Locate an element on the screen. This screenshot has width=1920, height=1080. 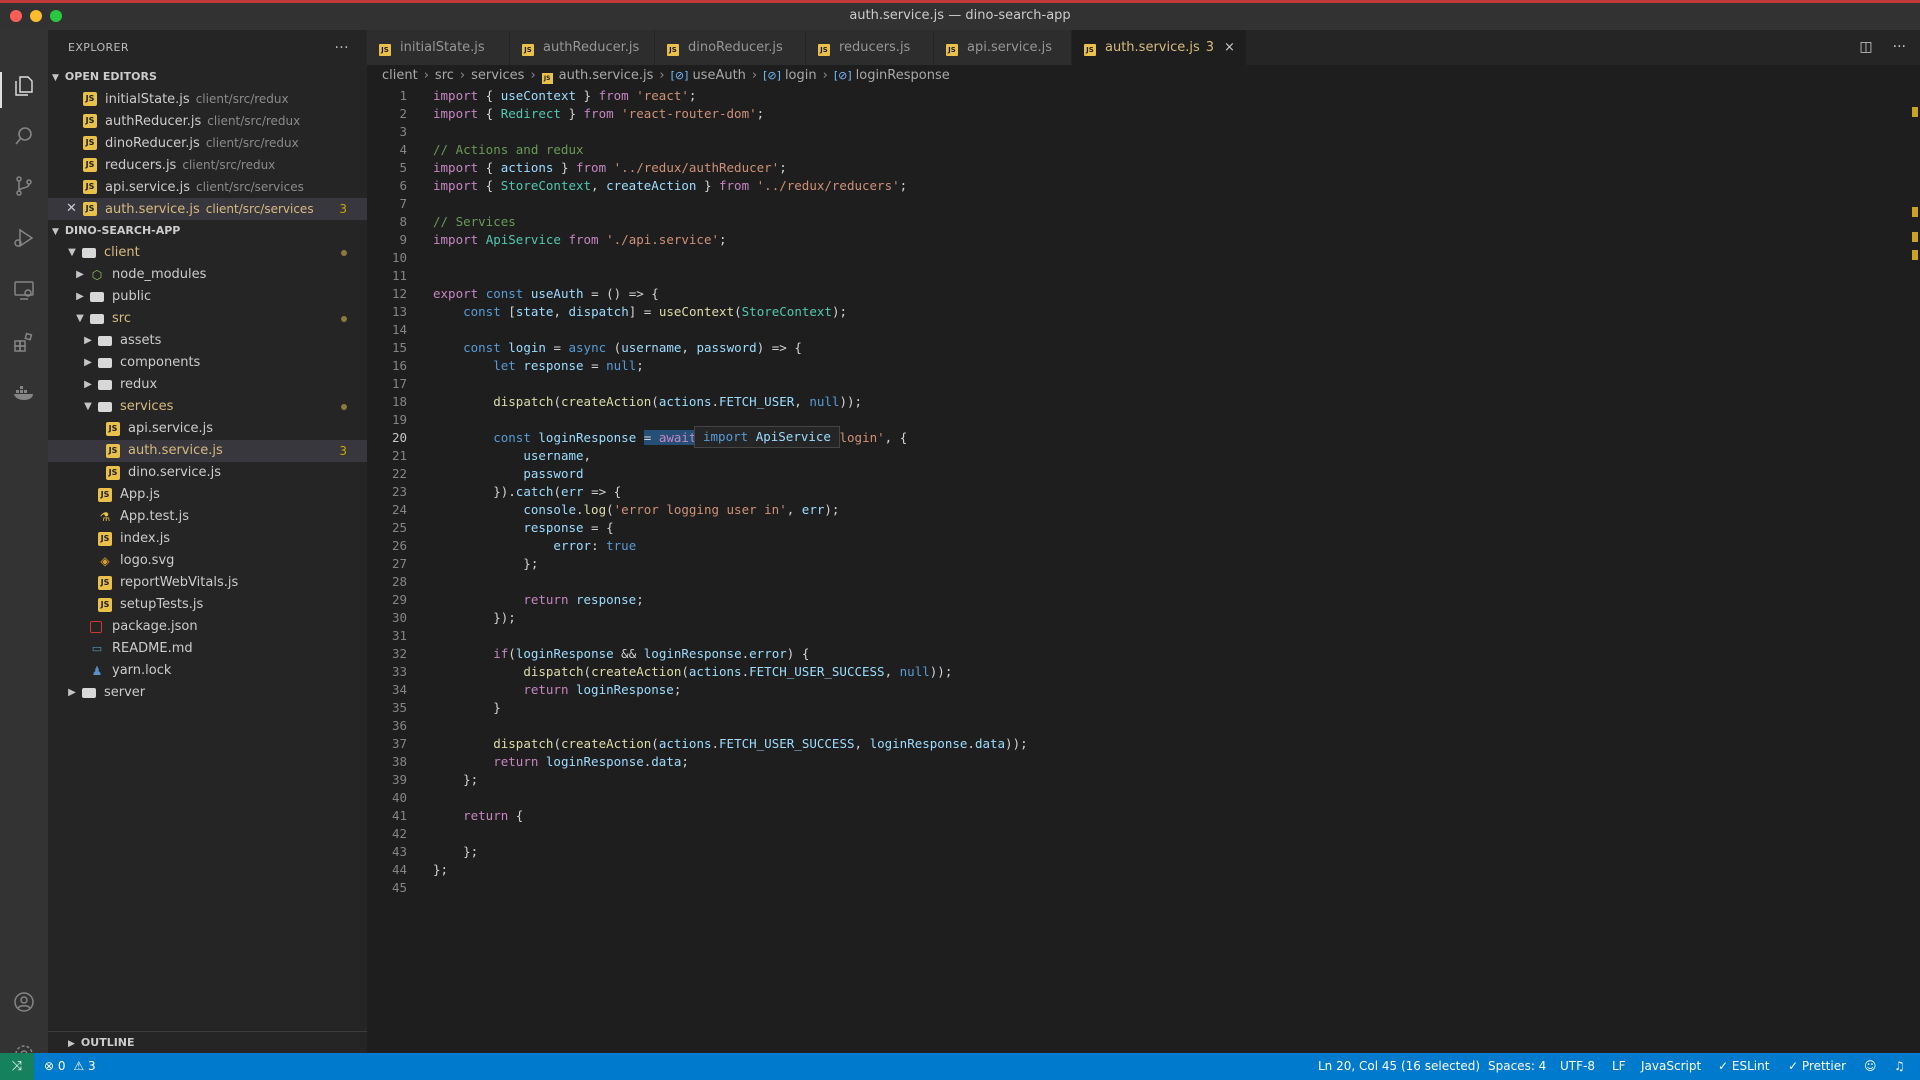
tree-file: JS index.js is located at coordinates (207, 539).